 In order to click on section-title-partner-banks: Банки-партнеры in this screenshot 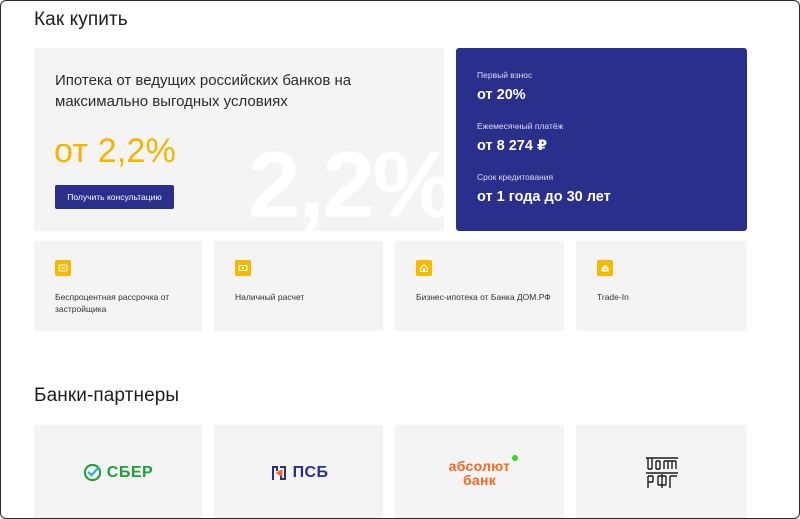, I will do `click(107, 395)`.